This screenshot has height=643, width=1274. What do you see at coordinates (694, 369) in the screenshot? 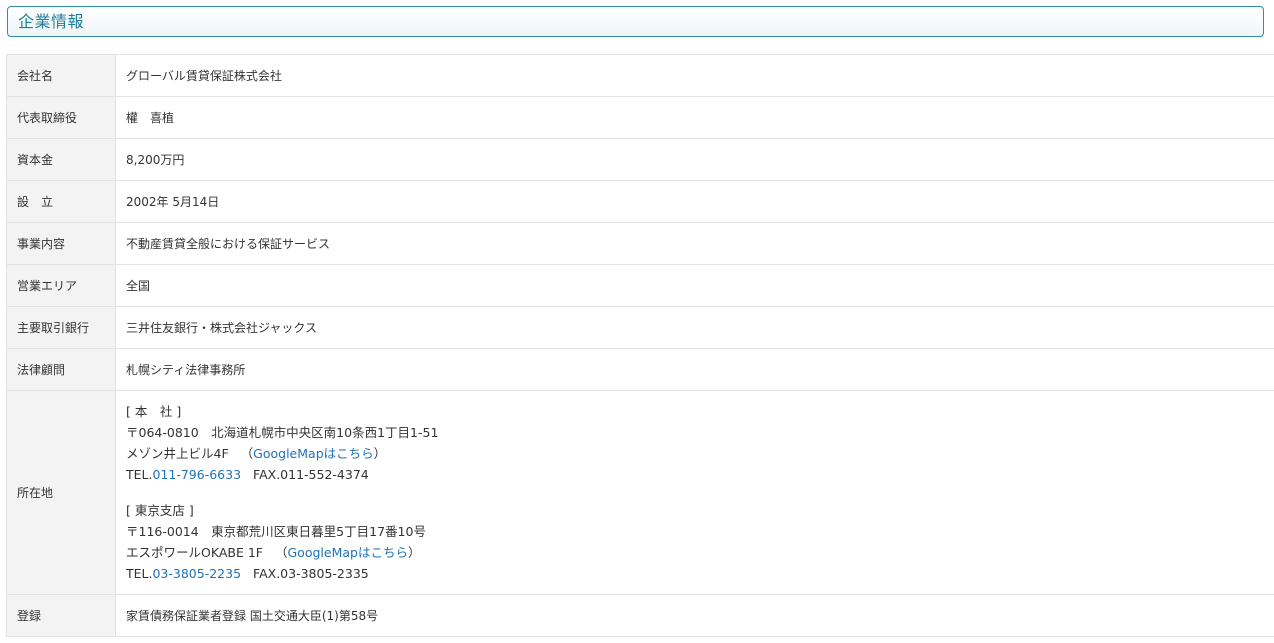
I see `row-value: 札幌シティ法律事務所` at bounding box center [694, 369].